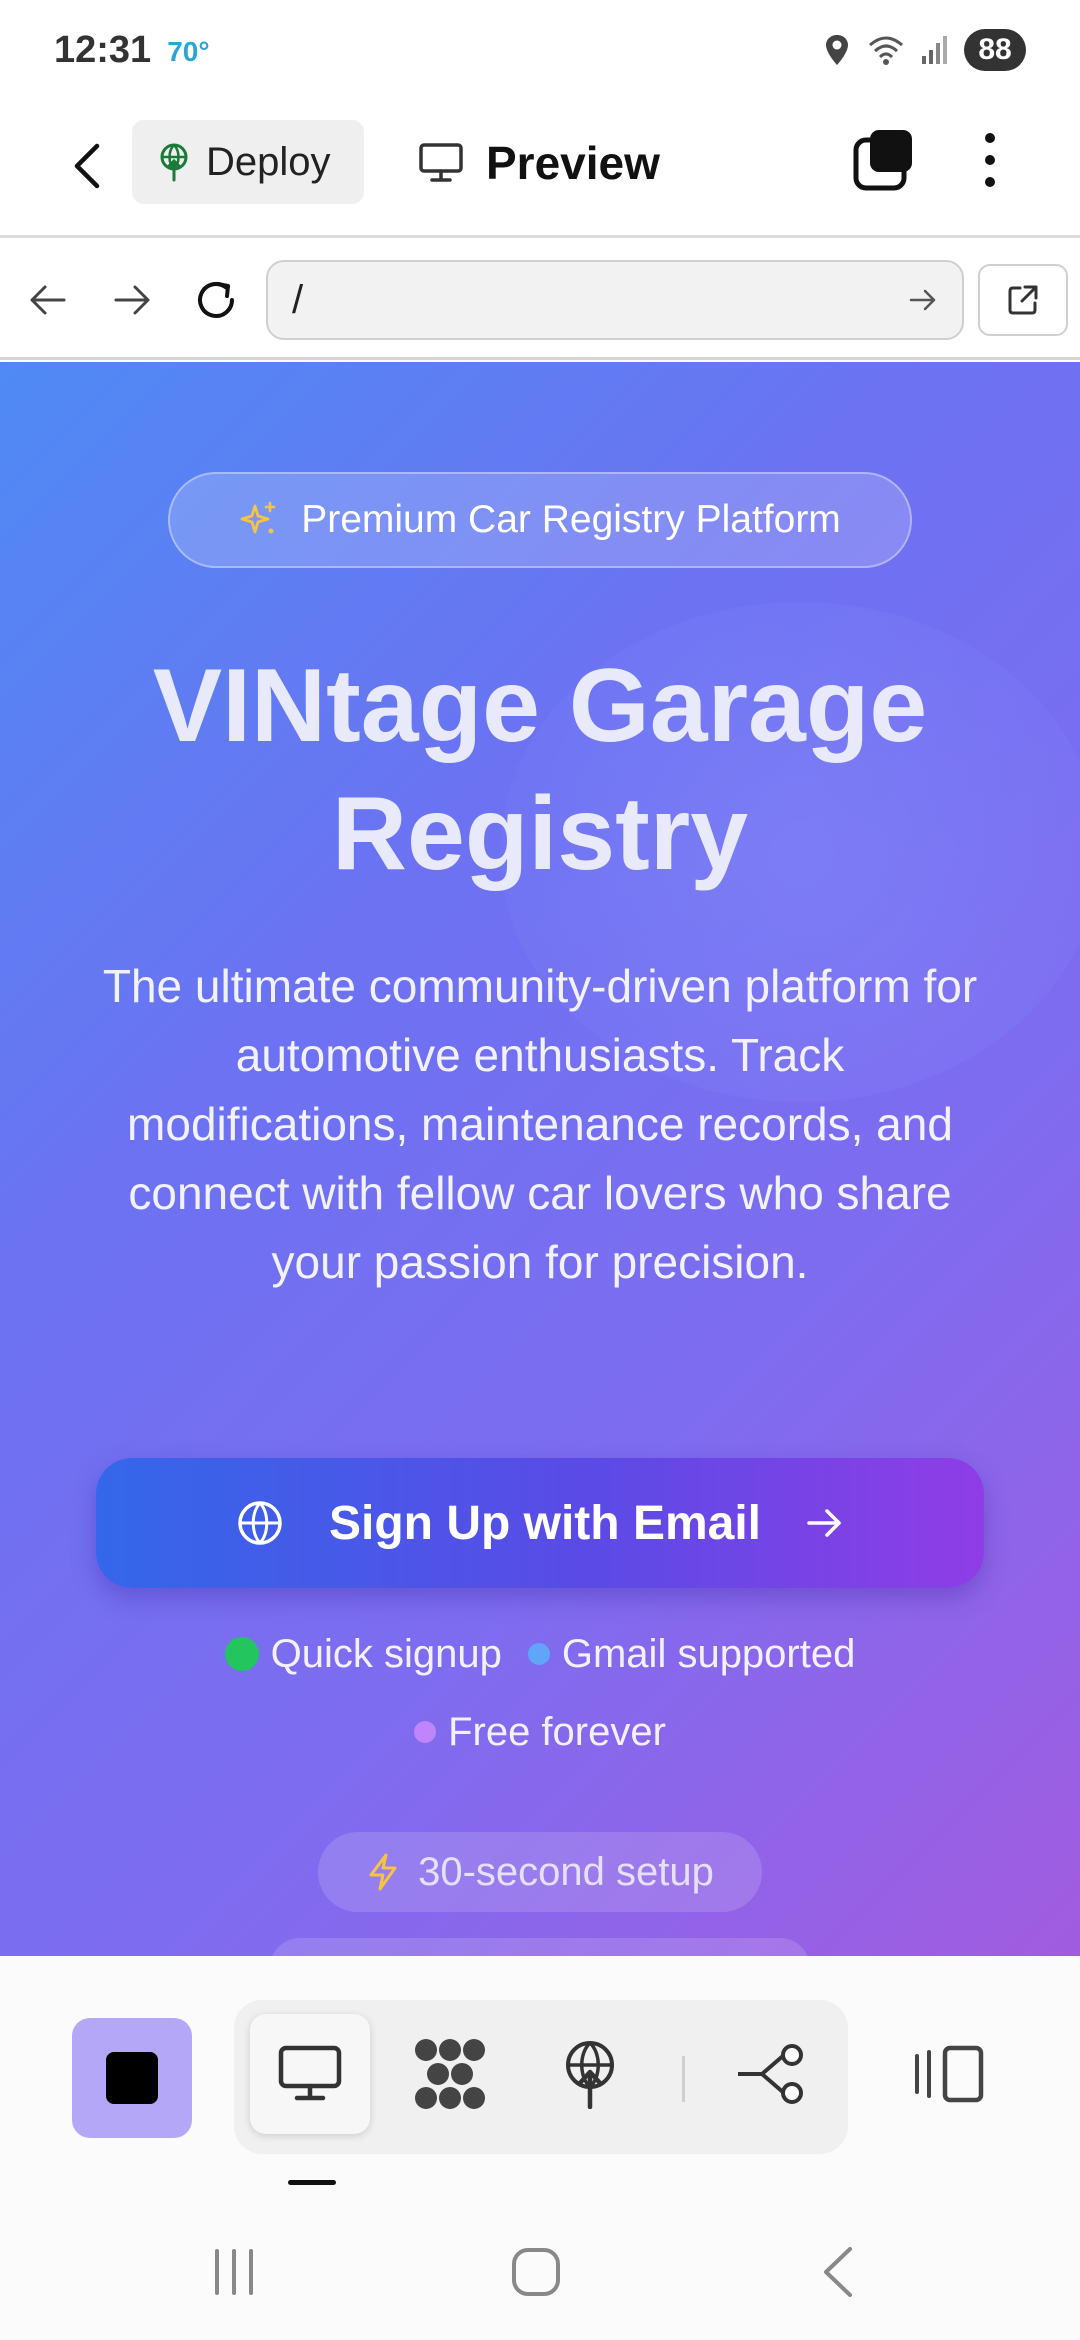 The image size is (1080, 2340). Describe the element at coordinates (995, 50) in the screenshot. I see `battery-indicator: 88` at that location.